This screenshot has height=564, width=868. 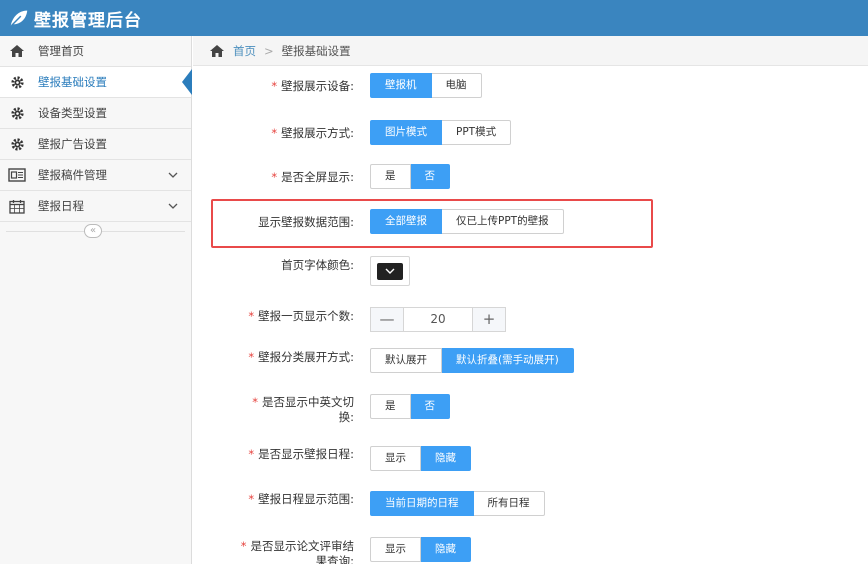 What do you see at coordinates (17, 206) in the screenshot?
I see `calendar-icon` at bounding box center [17, 206].